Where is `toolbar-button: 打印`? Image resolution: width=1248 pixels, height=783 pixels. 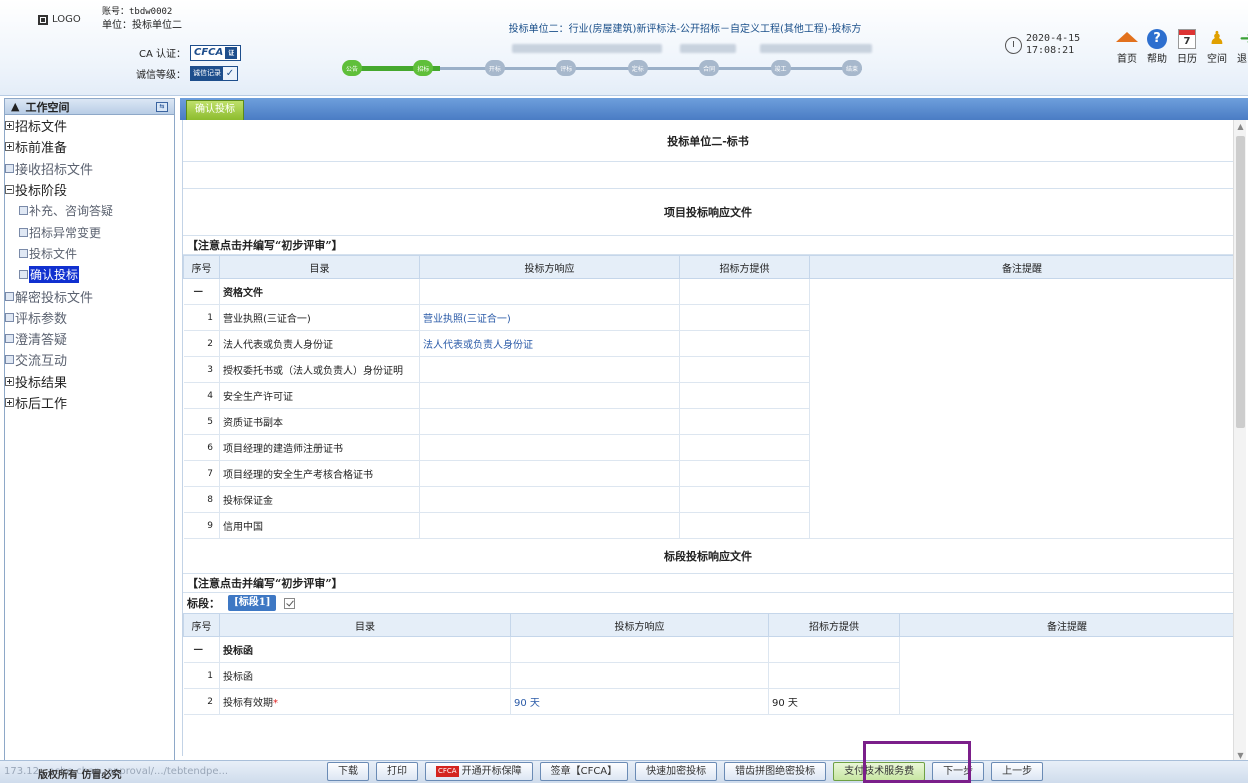
toolbar-button: 打印 is located at coordinates (397, 771).